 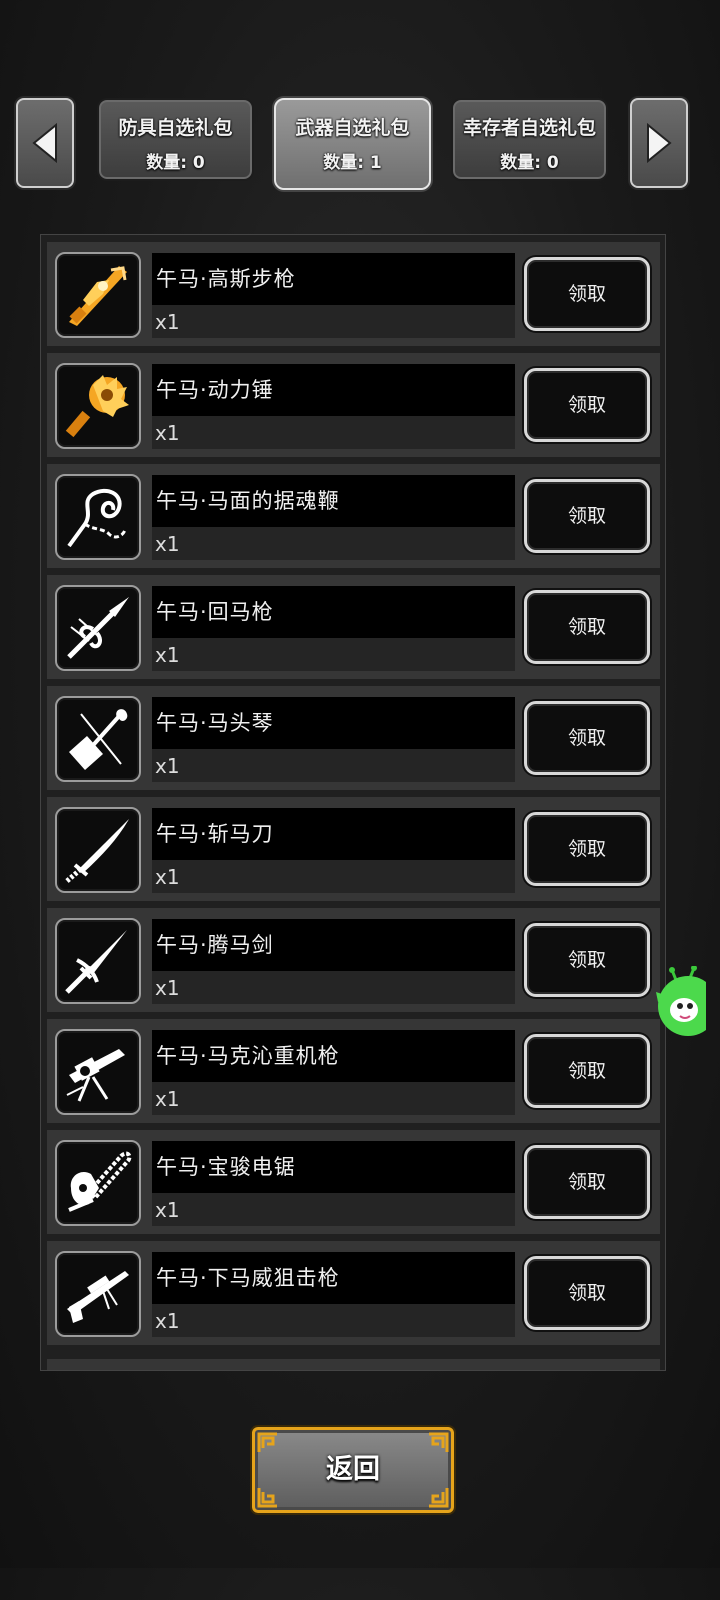 I want to click on sword-icon, so click(x=96, y=962).